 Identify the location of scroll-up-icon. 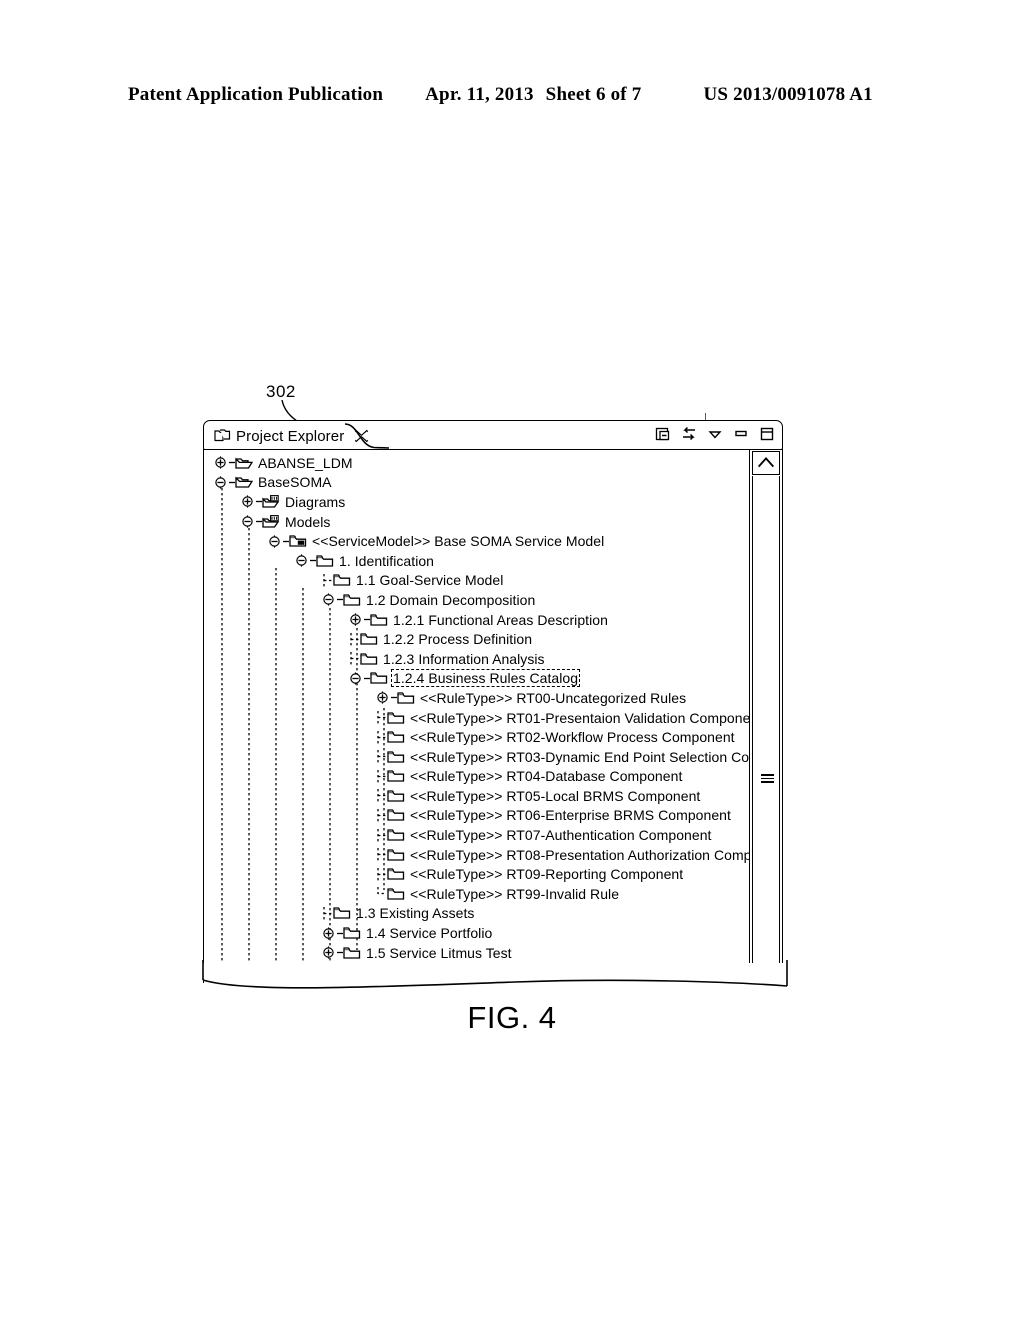
(766, 462).